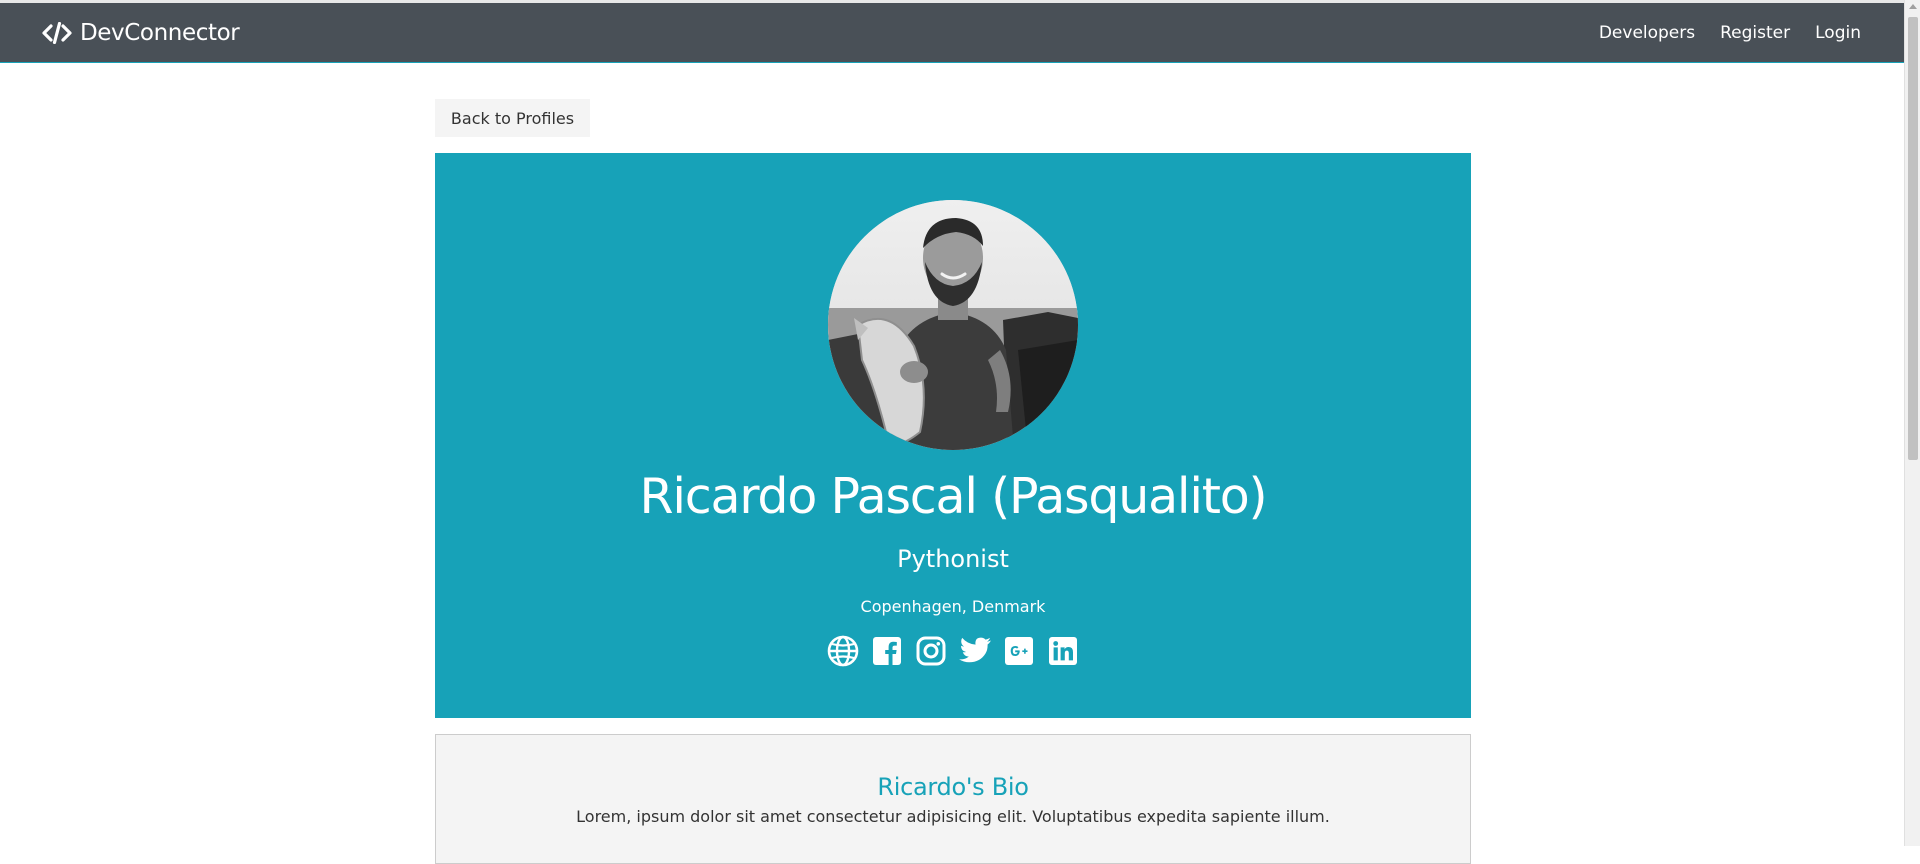  Describe the element at coordinates (953, 787) in the screenshot. I see `bio-title: Ricardo's Bio` at that location.